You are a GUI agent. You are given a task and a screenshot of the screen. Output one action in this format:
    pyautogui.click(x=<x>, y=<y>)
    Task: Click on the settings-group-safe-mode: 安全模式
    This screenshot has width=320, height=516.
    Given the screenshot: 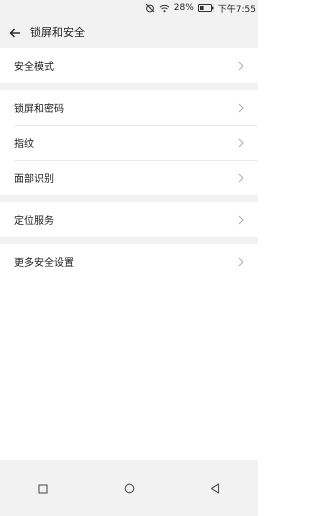 What is the action you would take?
    pyautogui.click(x=129, y=65)
    